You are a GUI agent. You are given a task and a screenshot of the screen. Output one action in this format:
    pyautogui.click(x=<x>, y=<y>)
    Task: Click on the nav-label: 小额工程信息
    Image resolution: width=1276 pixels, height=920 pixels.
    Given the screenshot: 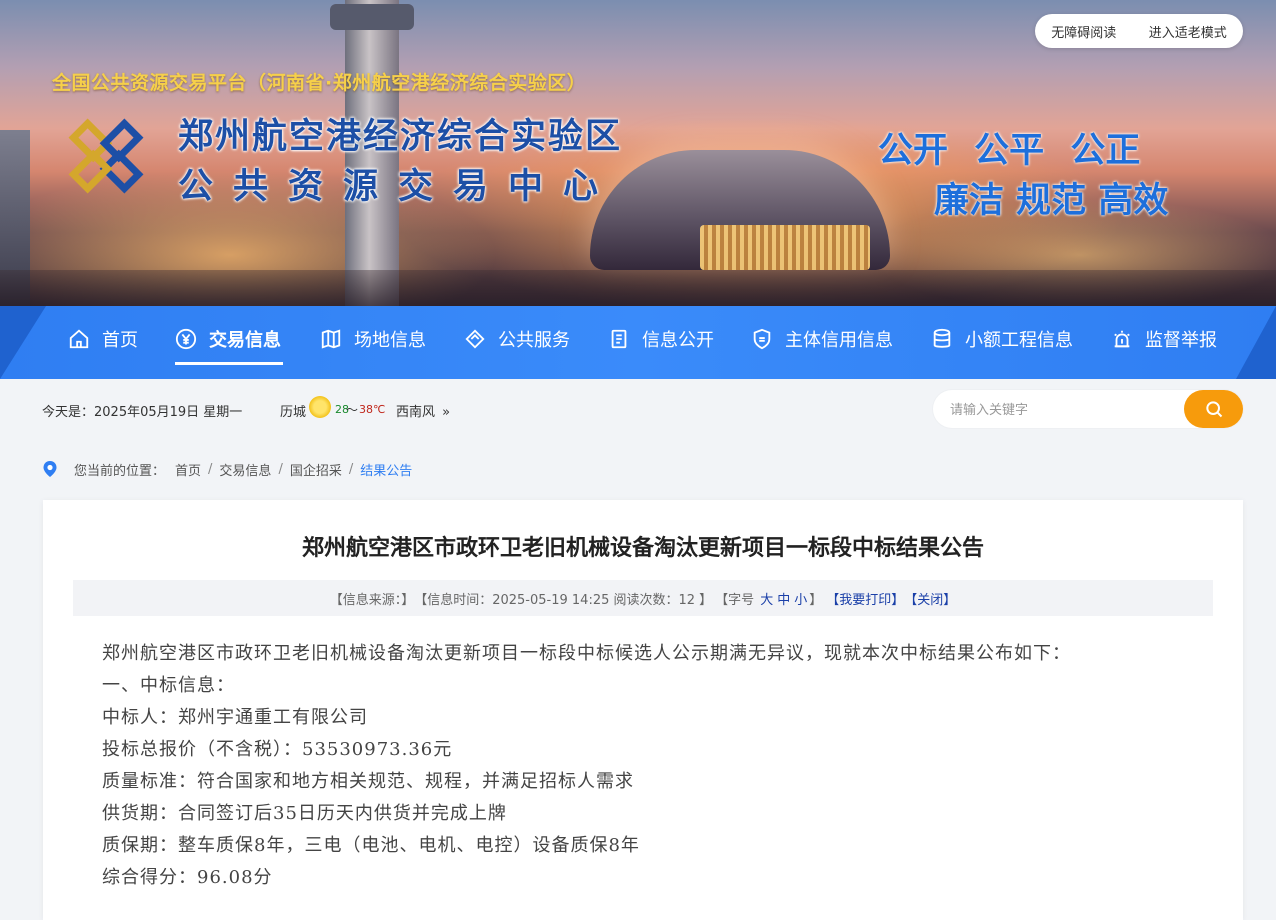 What is the action you would take?
    pyautogui.click(x=1019, y=340)
    